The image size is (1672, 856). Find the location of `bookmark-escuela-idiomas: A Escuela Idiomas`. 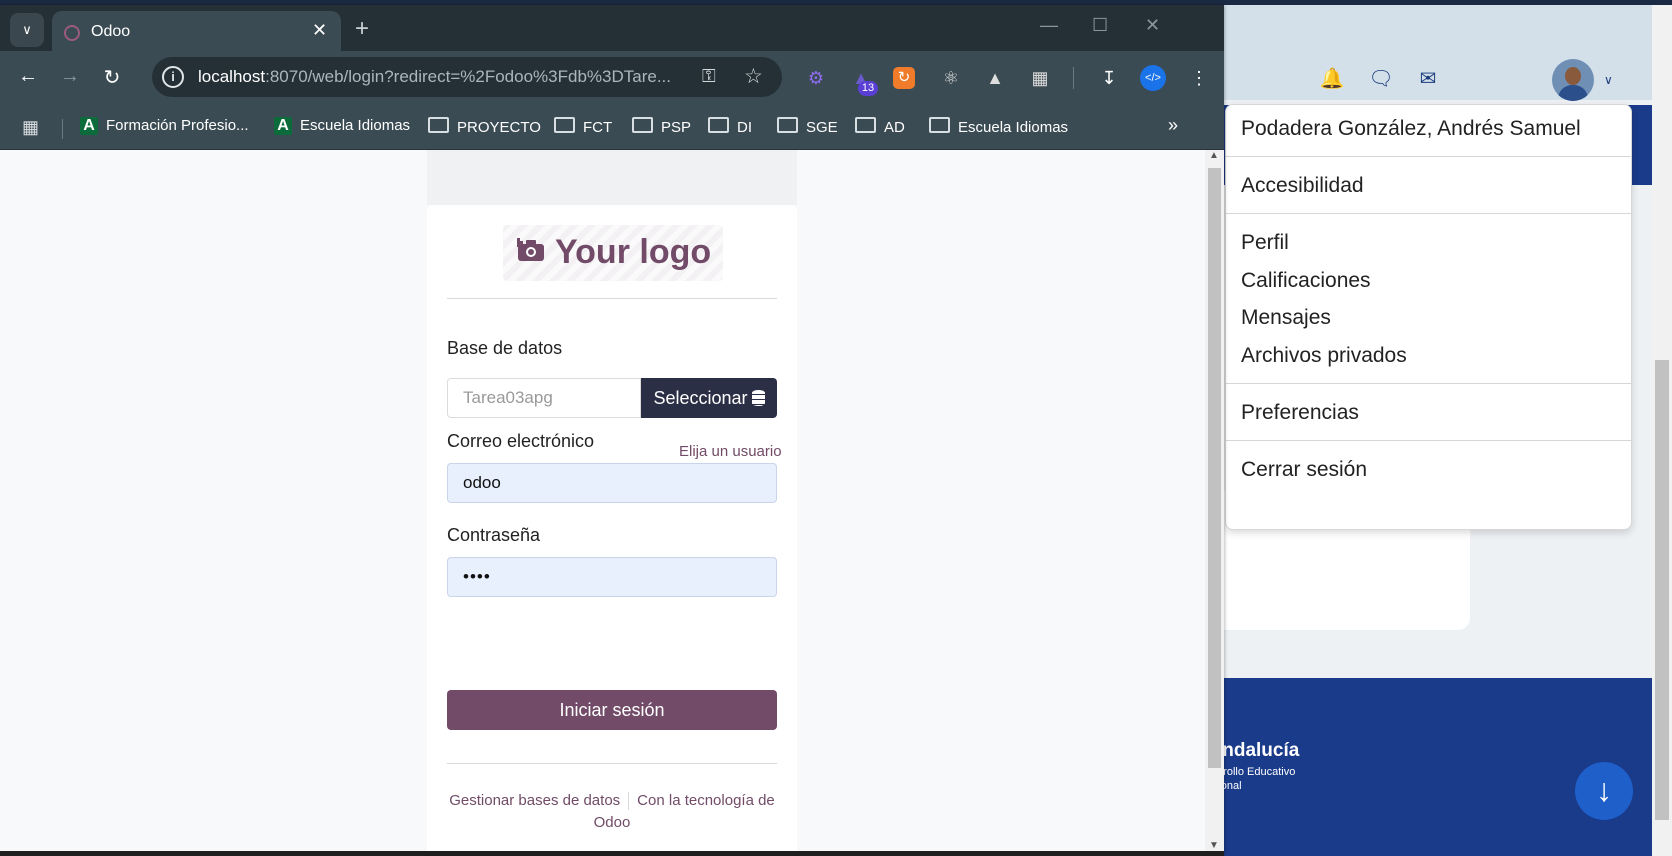

bookmark-escuela-idiomas: A Escuela Idiomas is located at coordinates (342, 126).